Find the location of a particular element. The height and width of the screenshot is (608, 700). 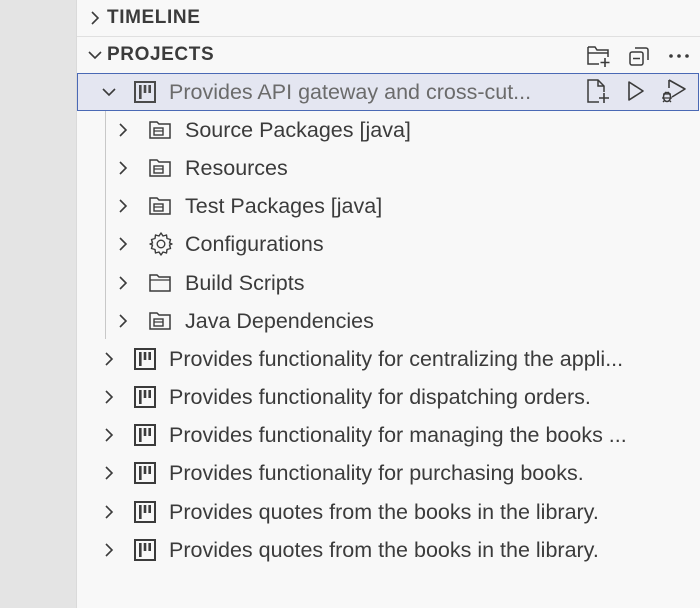

run-icon is located at coordinates (636, 91).